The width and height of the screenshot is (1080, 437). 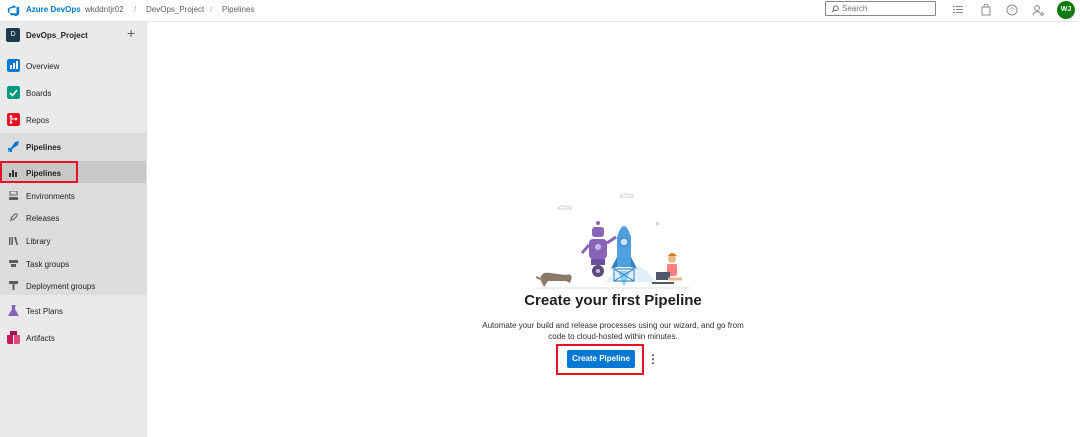 What do you see at coordinates (13, 195) in the screenshot?
I see `environments-icon` at bounding box center [13, 195].